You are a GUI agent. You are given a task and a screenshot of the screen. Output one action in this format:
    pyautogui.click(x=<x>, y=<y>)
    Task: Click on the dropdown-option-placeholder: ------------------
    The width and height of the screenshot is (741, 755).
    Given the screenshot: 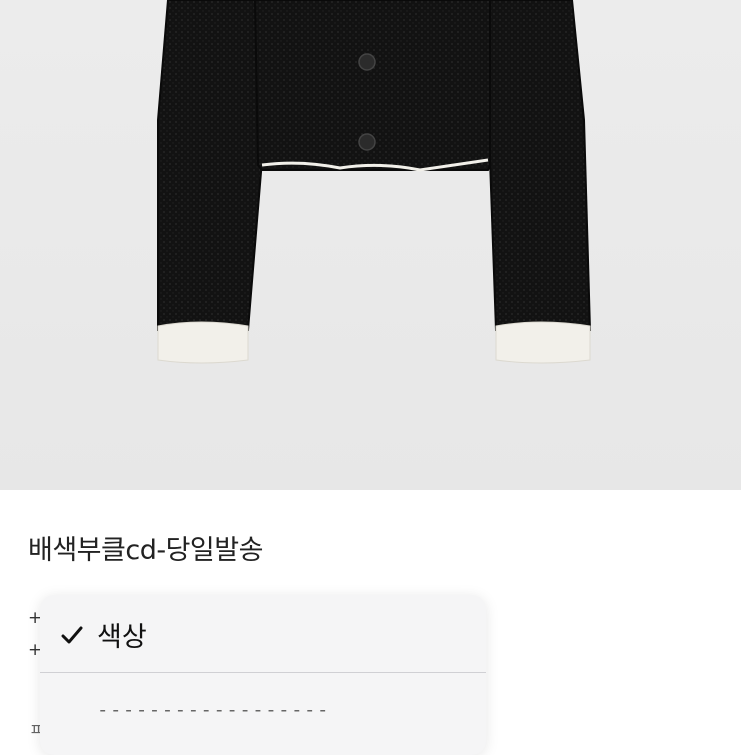 What is the action you would take?
    pyautogui.click(x=263, y=713)
    